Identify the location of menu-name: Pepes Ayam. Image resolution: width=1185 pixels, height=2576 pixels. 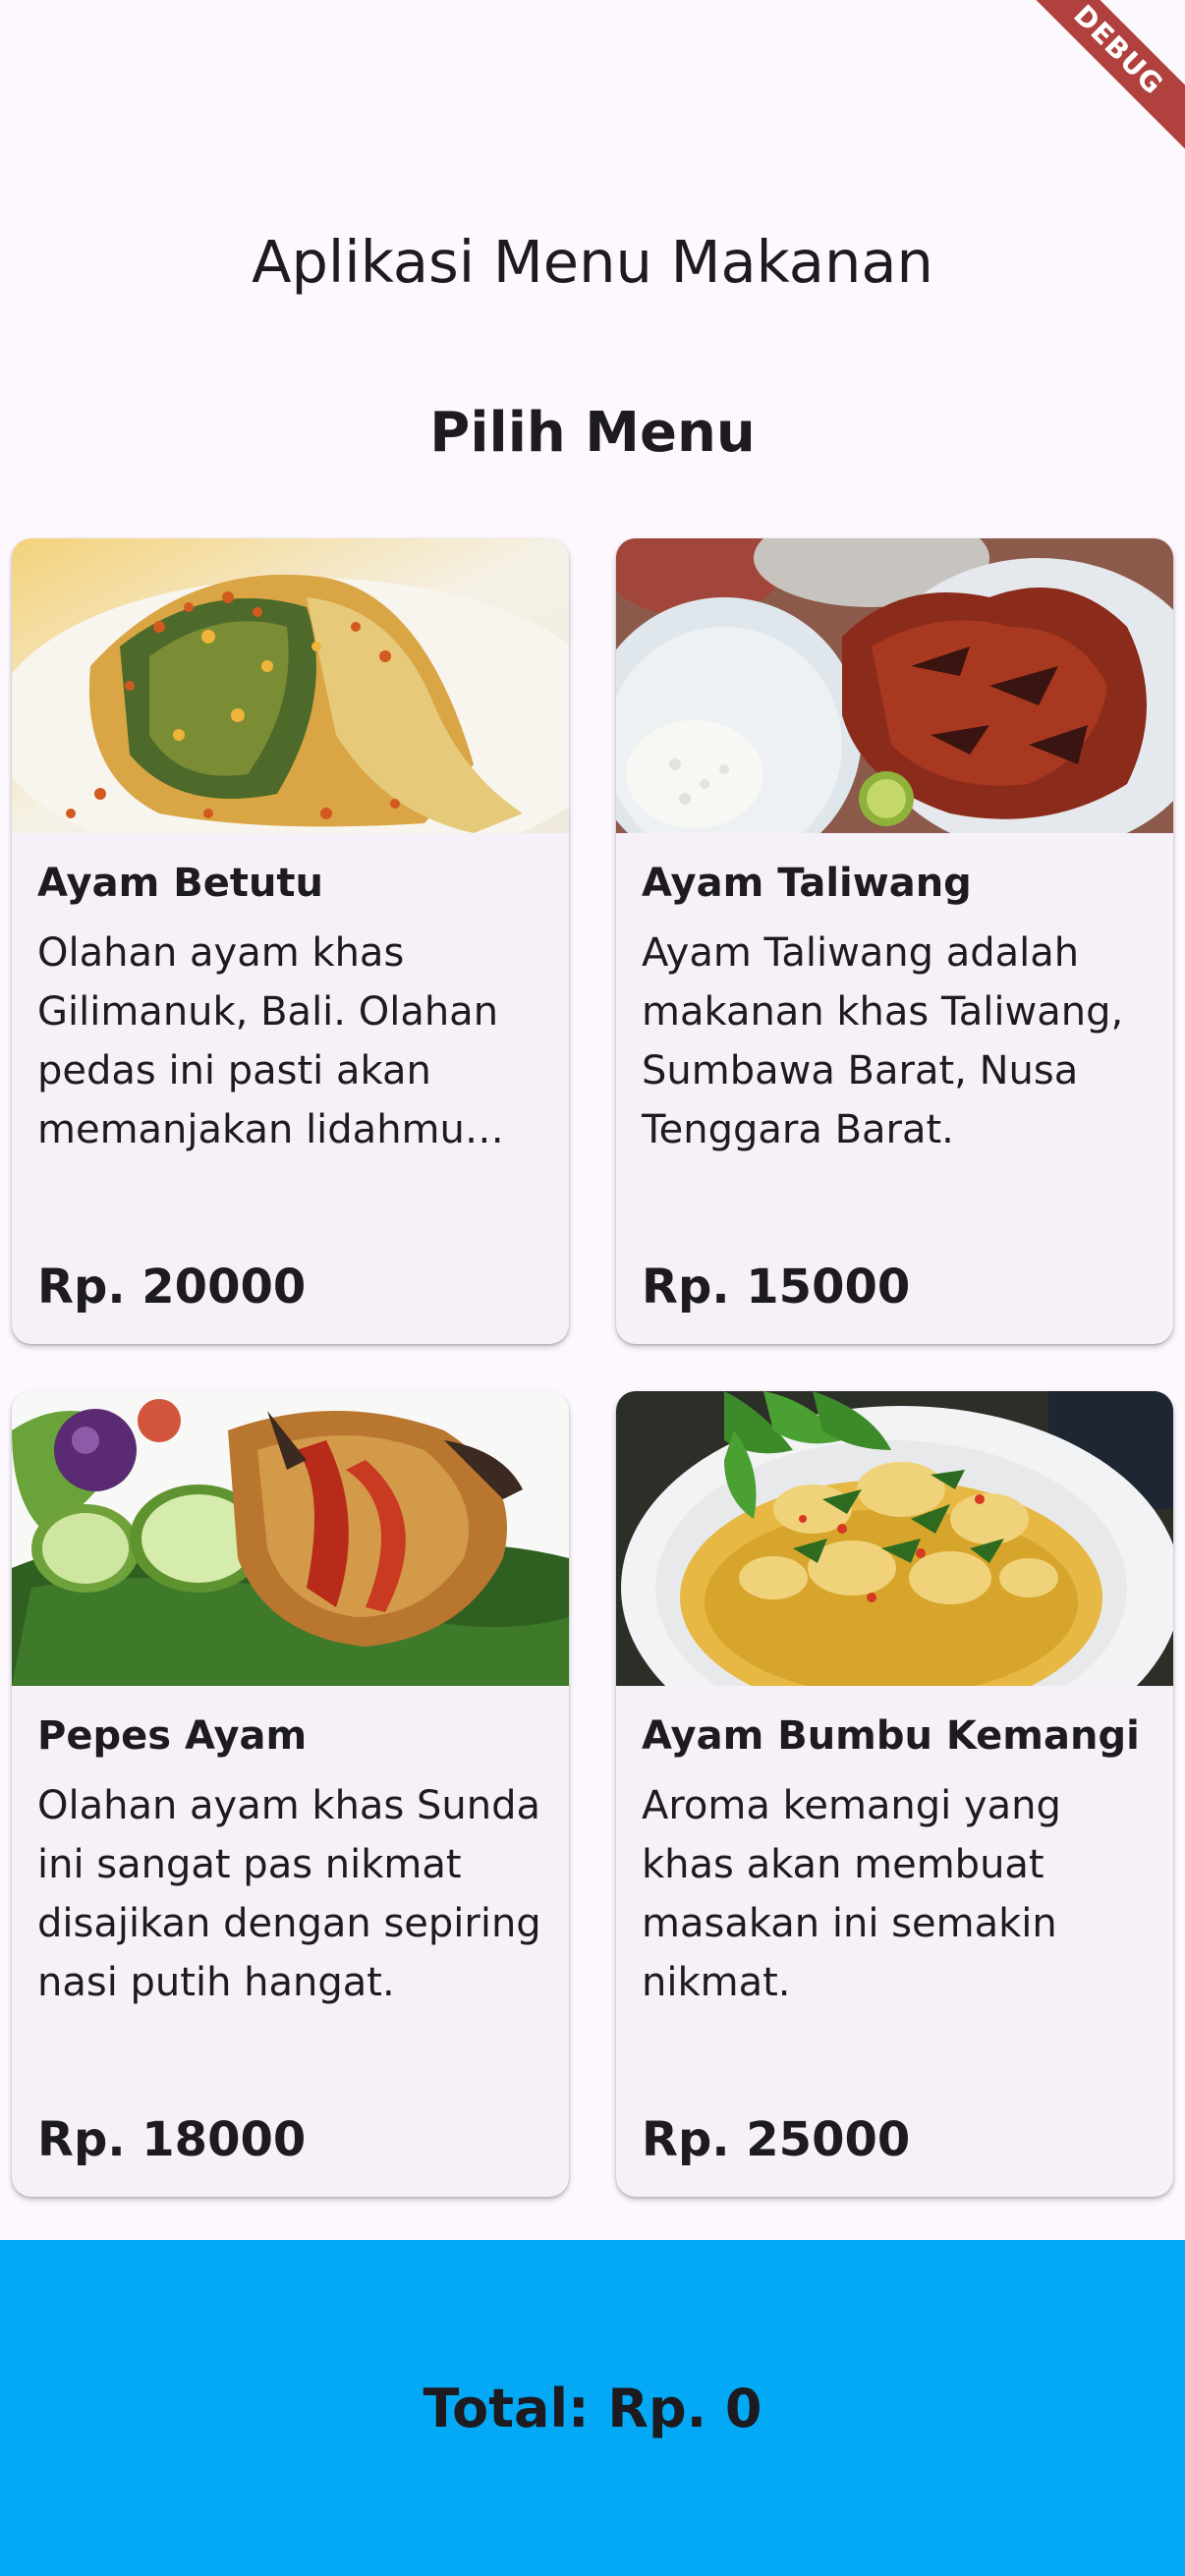
(172, 1736).